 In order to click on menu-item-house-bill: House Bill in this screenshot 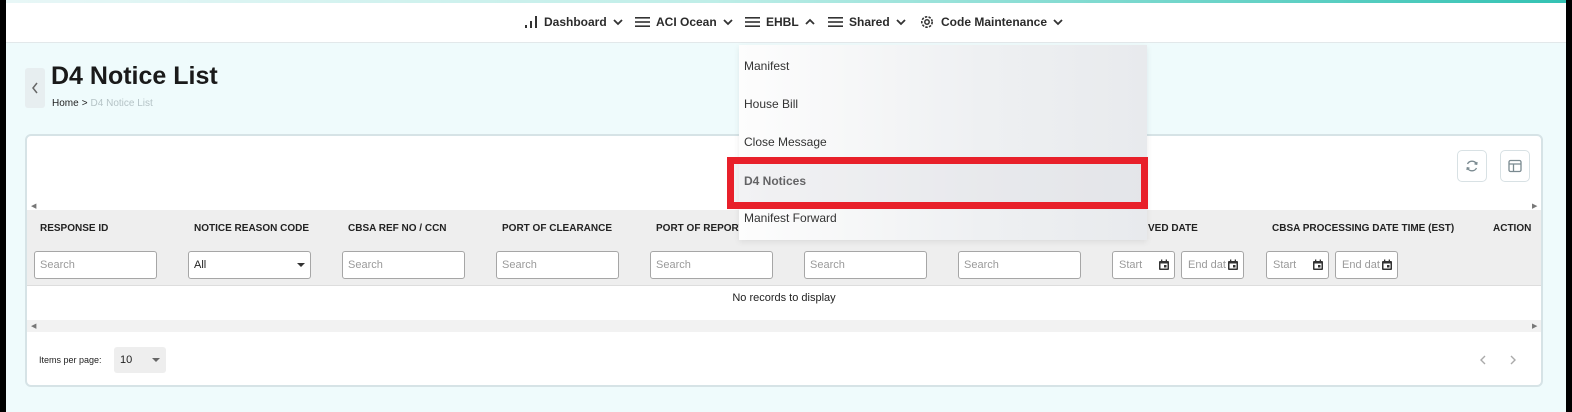, I will do `click(771, 104)`.